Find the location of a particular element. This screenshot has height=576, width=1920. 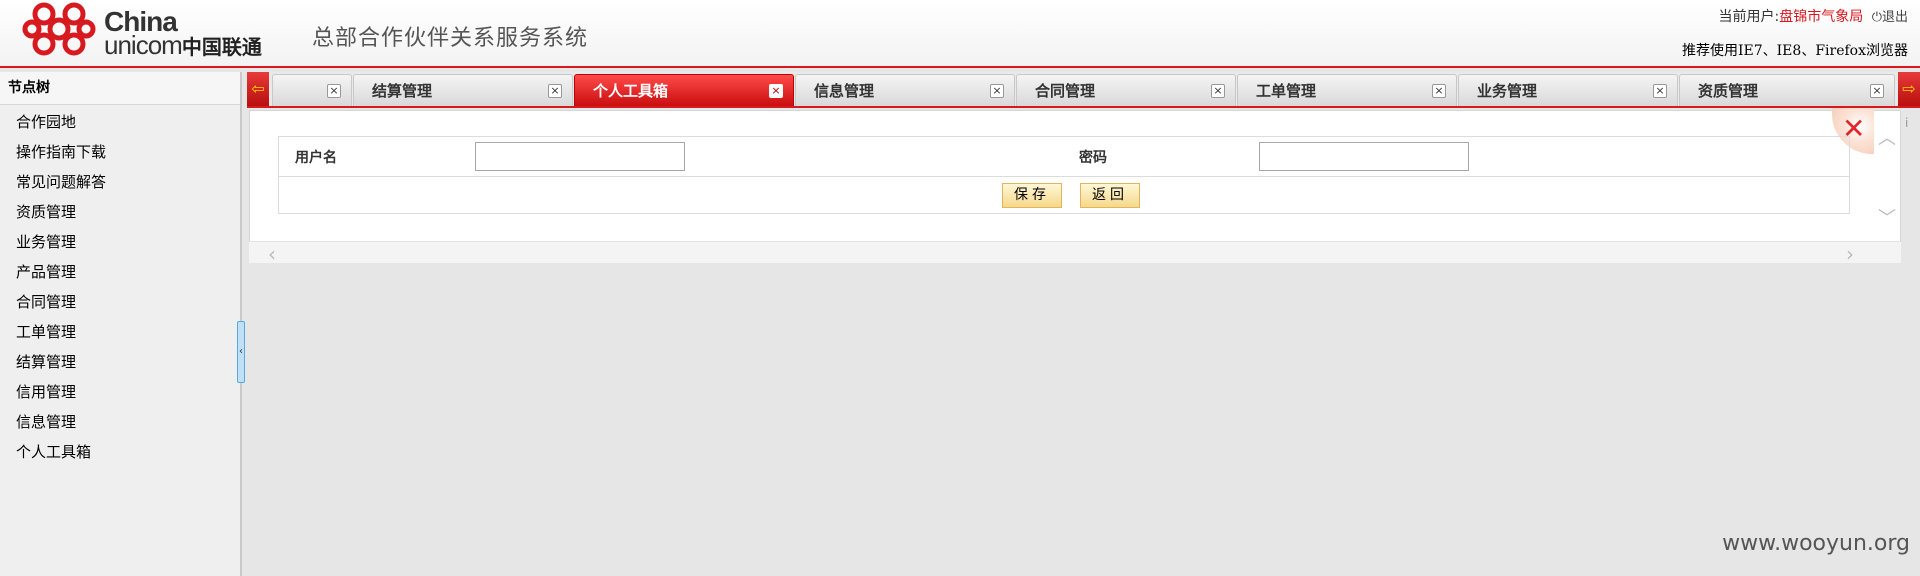

logout-label: 退出 is located at coordinates (1894, 17).